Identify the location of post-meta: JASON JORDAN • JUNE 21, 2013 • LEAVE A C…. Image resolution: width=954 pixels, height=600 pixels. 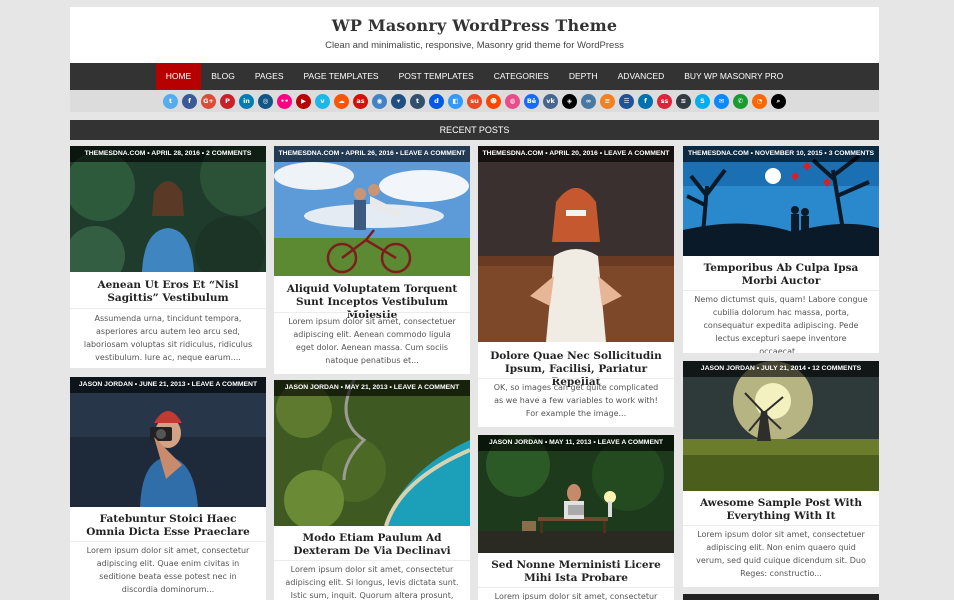
(168, 385).